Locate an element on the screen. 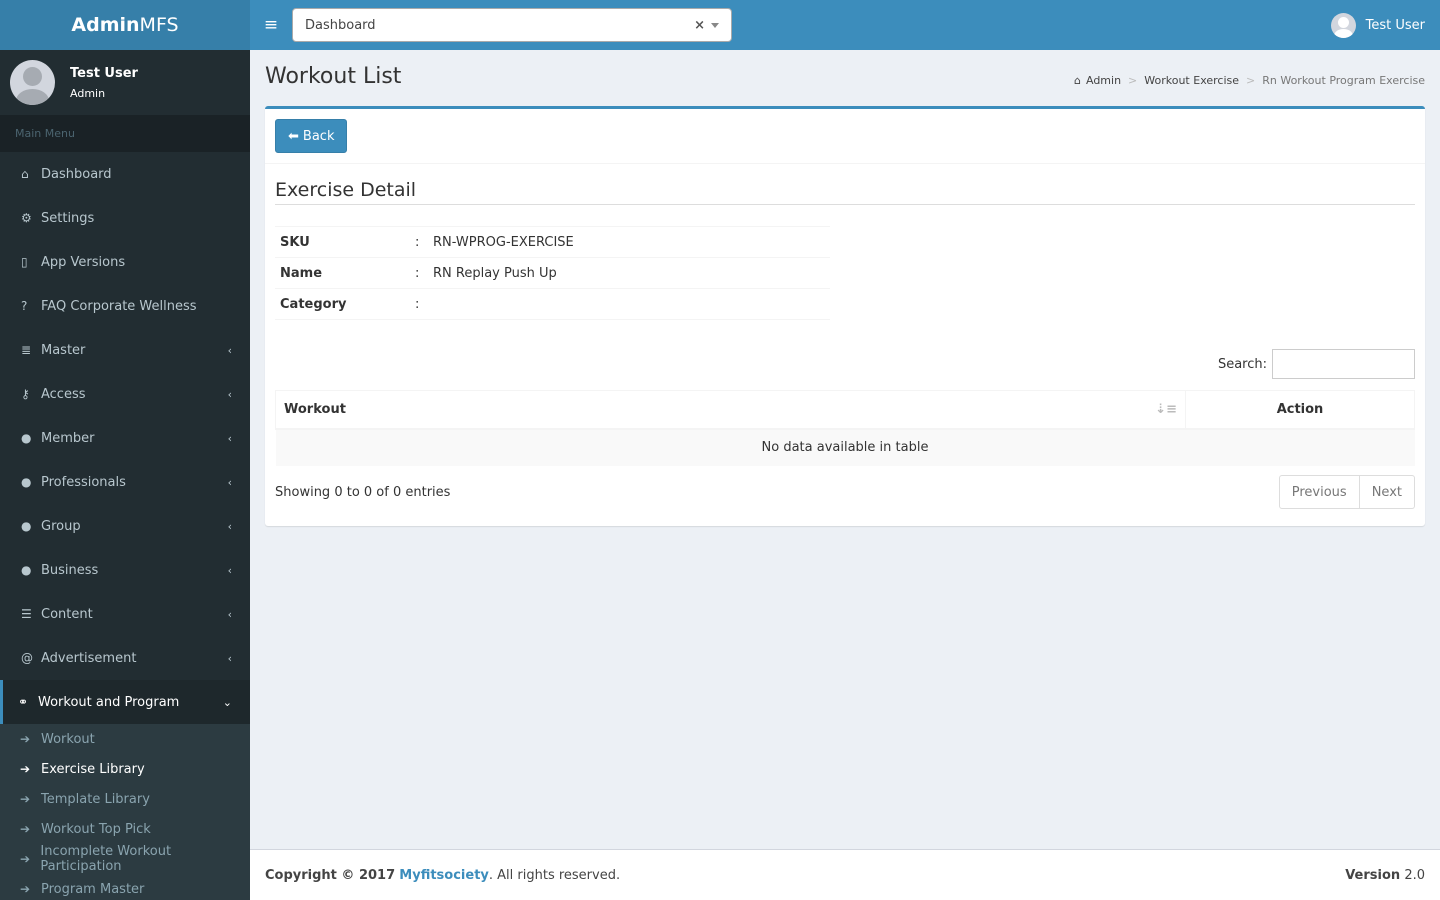 The width and height of the screenshot is (1440, 900). user-panel-role: Admin is located at coordinates (88, 93).